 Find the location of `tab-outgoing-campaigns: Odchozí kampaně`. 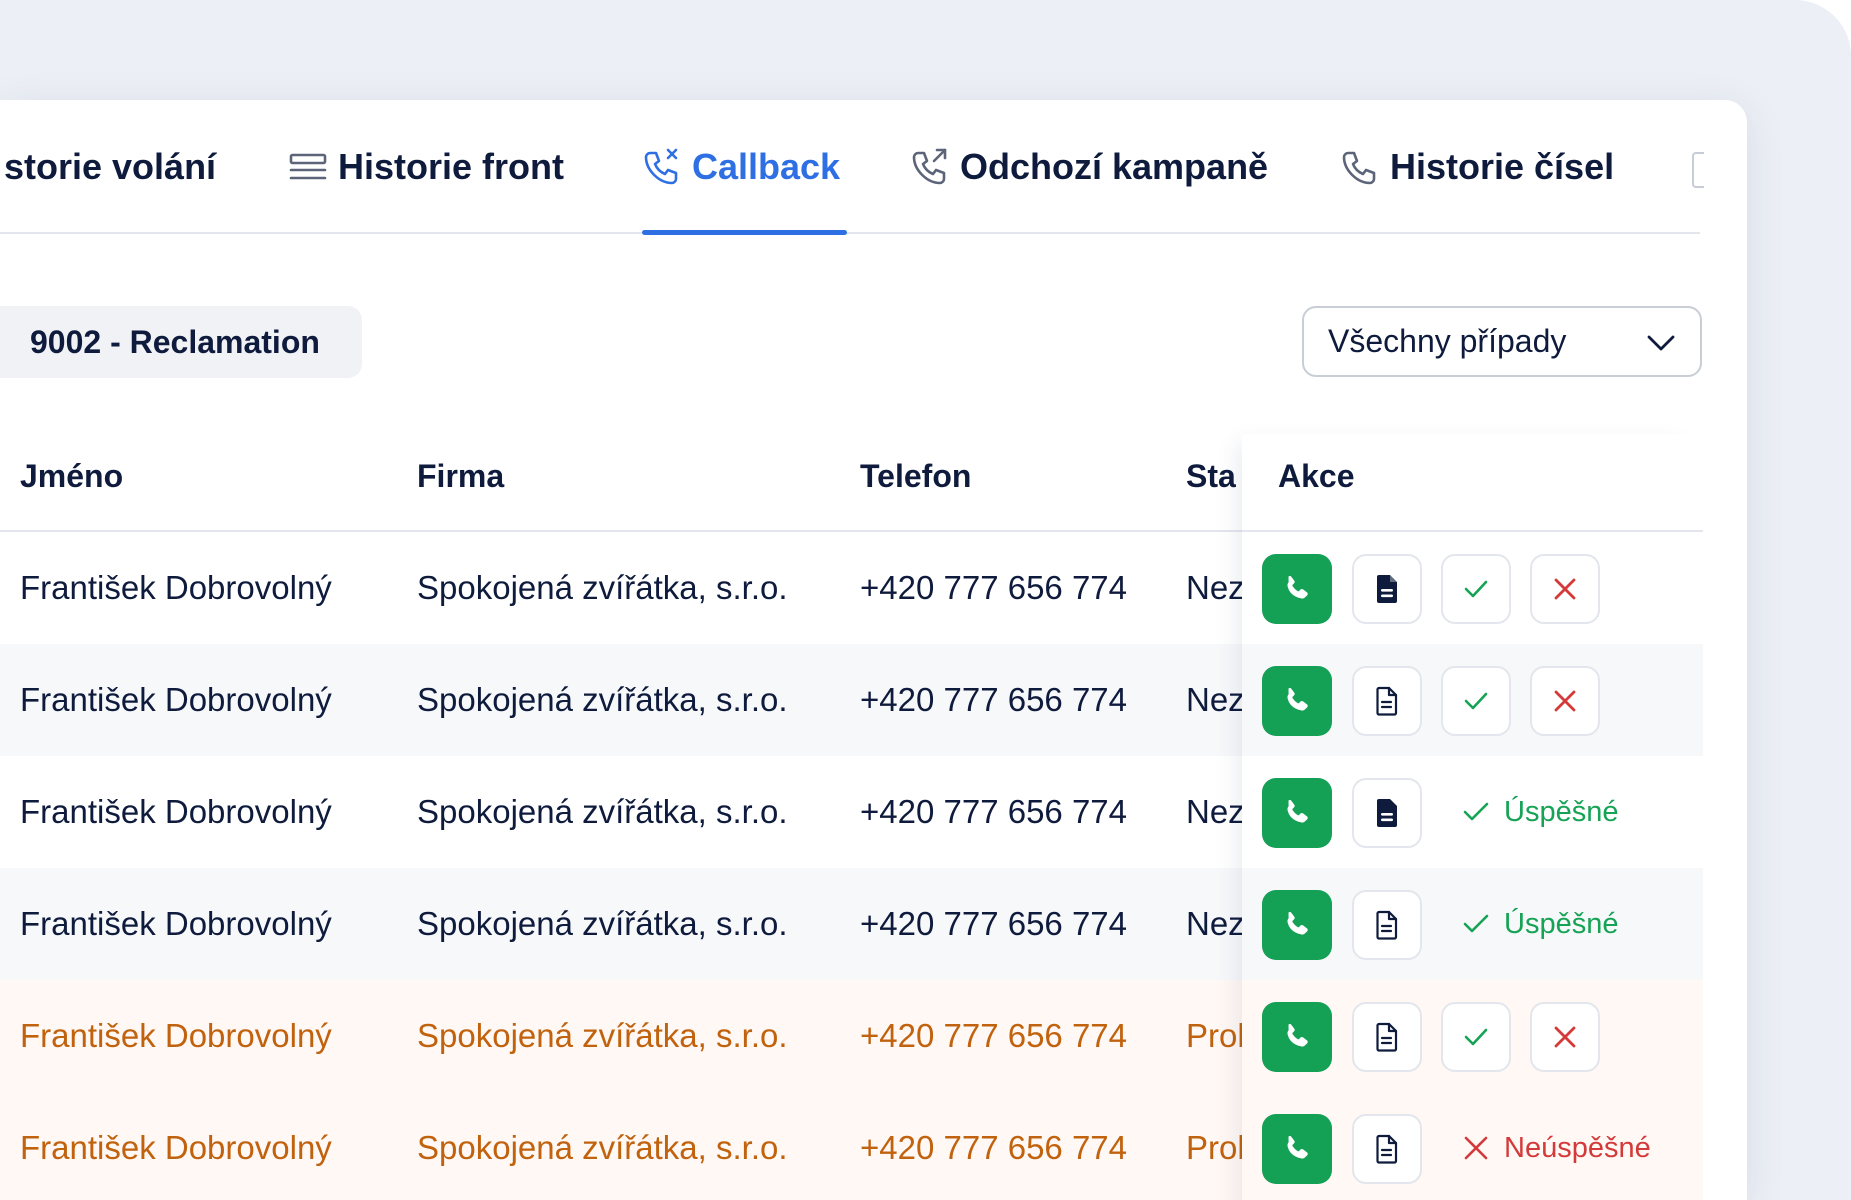

tab-outgoing-campaigns: Odchozí kampaně is located at coordinates (1089, 167).